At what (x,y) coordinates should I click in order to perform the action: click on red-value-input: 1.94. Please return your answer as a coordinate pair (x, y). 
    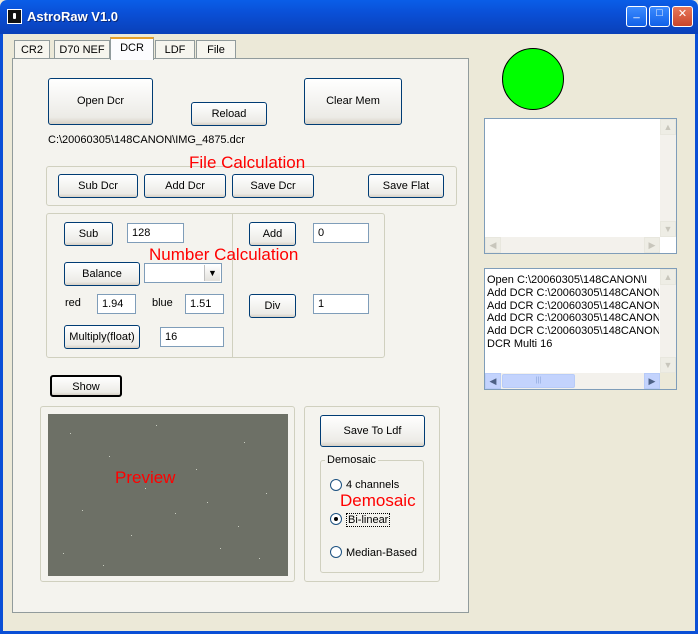
    Looking at the image, I should click on (116, 304).